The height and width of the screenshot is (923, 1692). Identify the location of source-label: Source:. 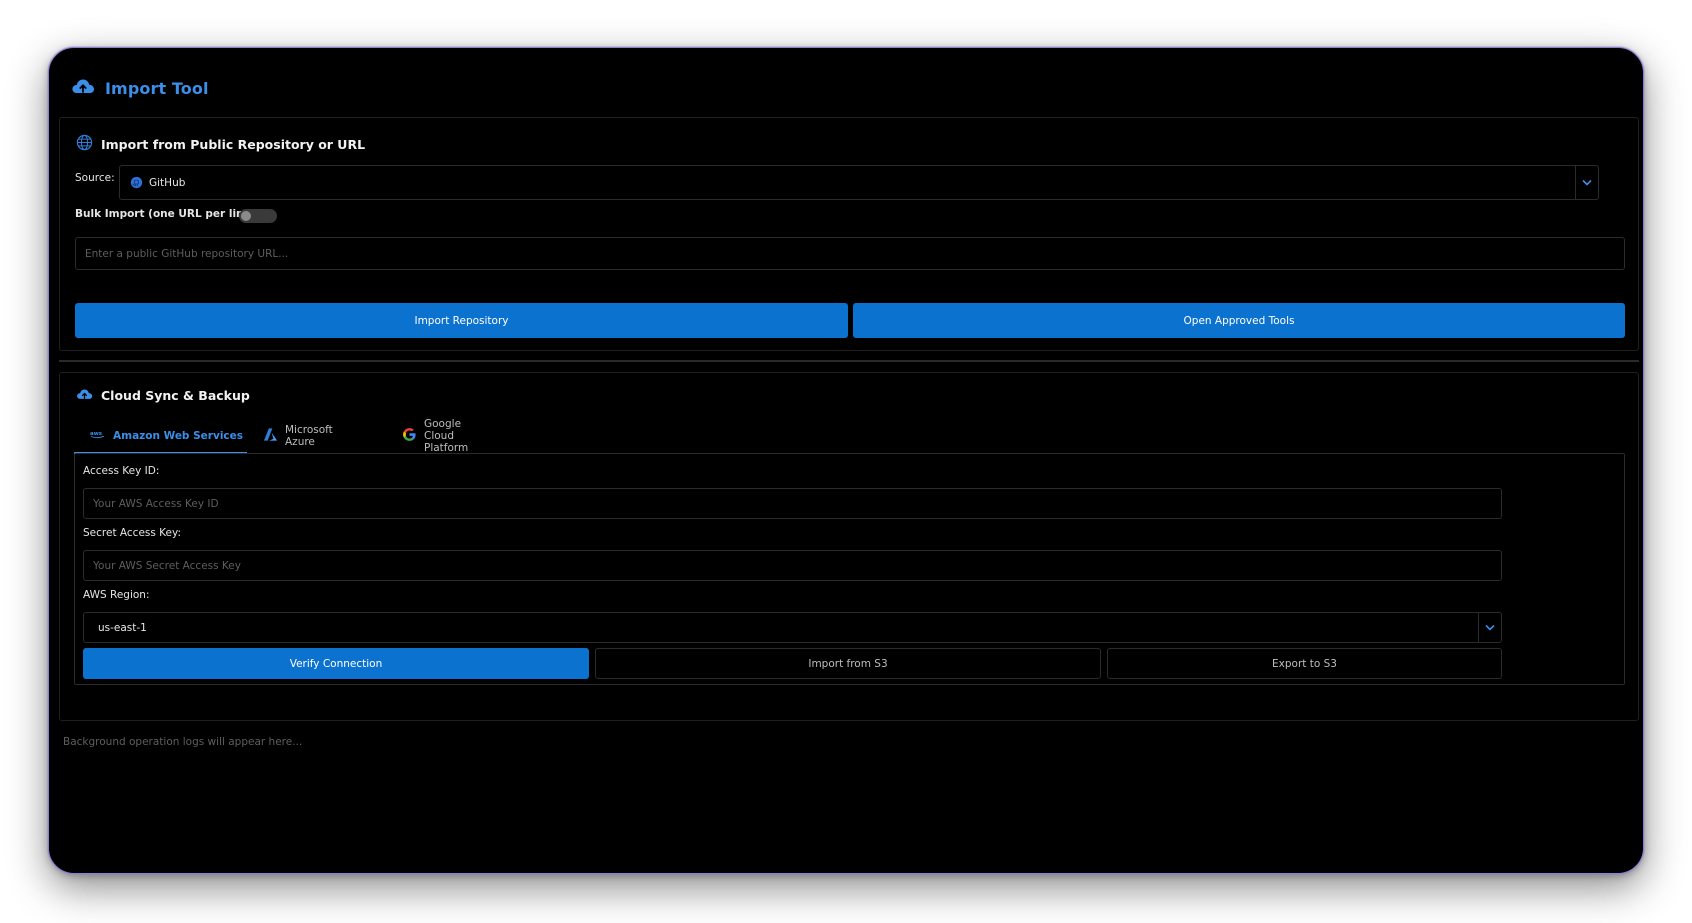
(95, 178).